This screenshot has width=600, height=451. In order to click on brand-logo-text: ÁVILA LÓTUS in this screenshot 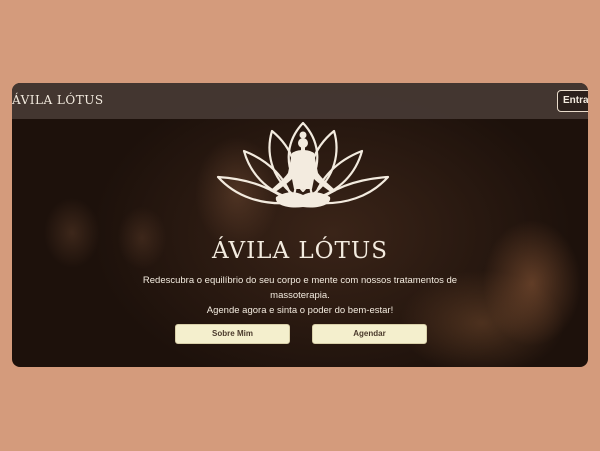, I will do `click(58, 100)`.